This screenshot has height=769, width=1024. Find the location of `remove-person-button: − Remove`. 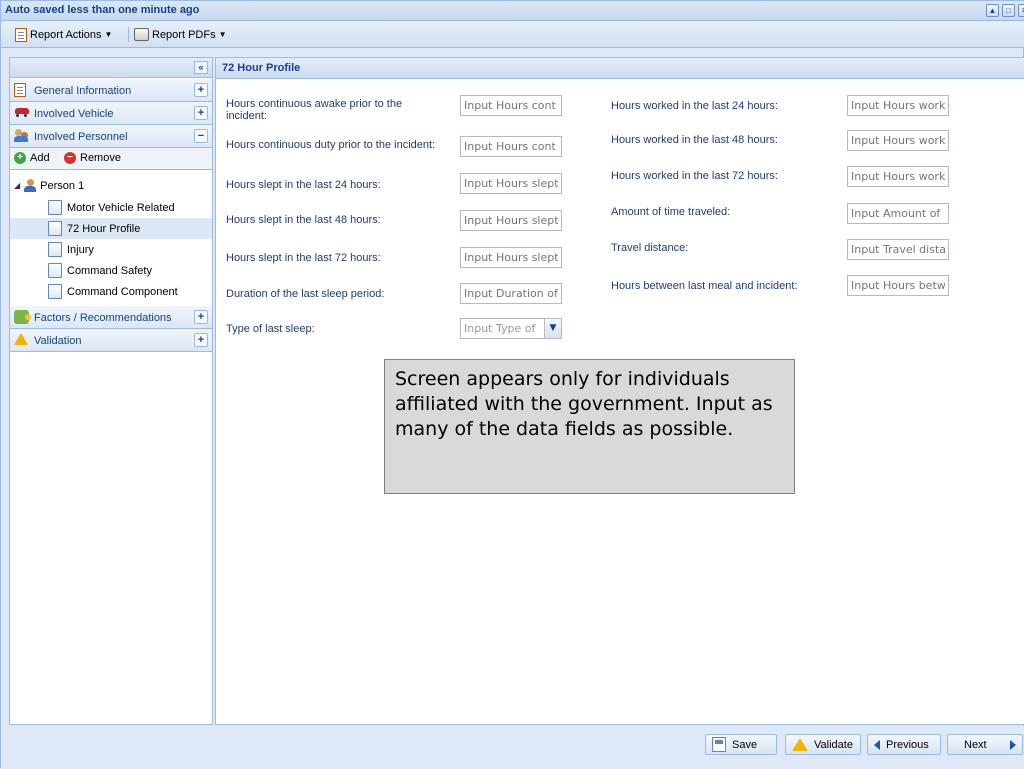

remove-person-button: − Remove is located at coordinates (92, 158).